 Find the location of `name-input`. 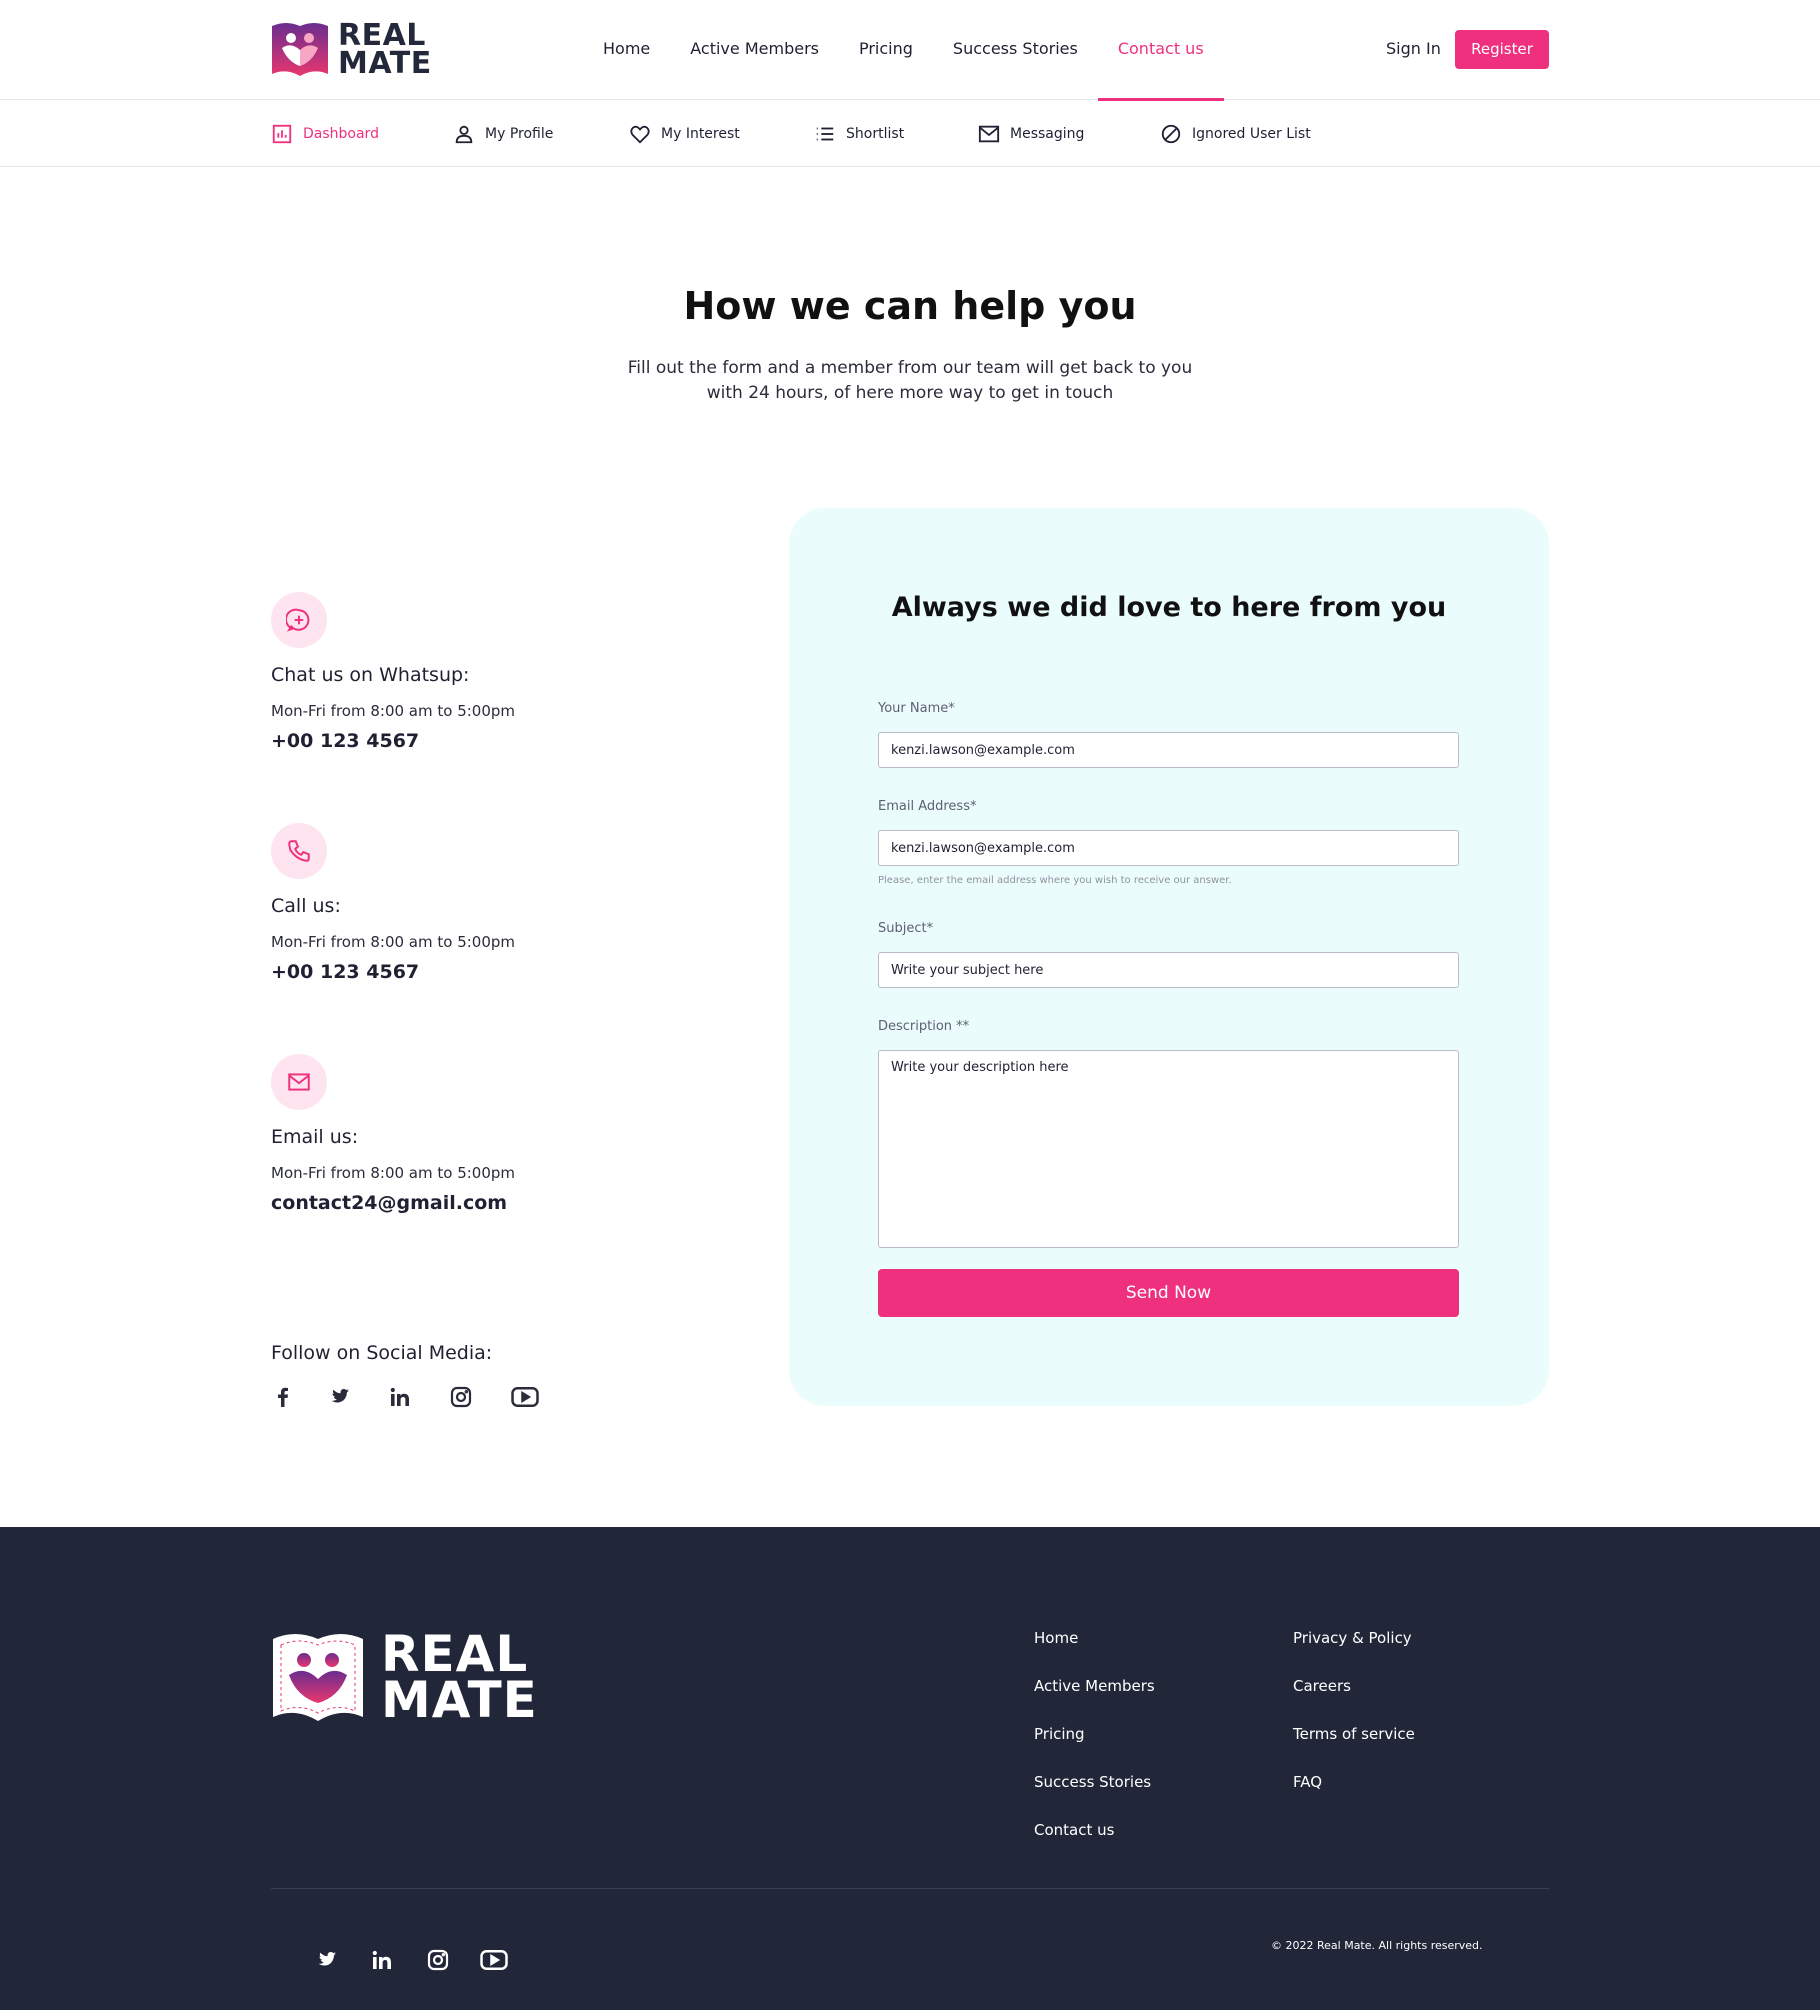

name-input is located at coordinates (1168, 750).